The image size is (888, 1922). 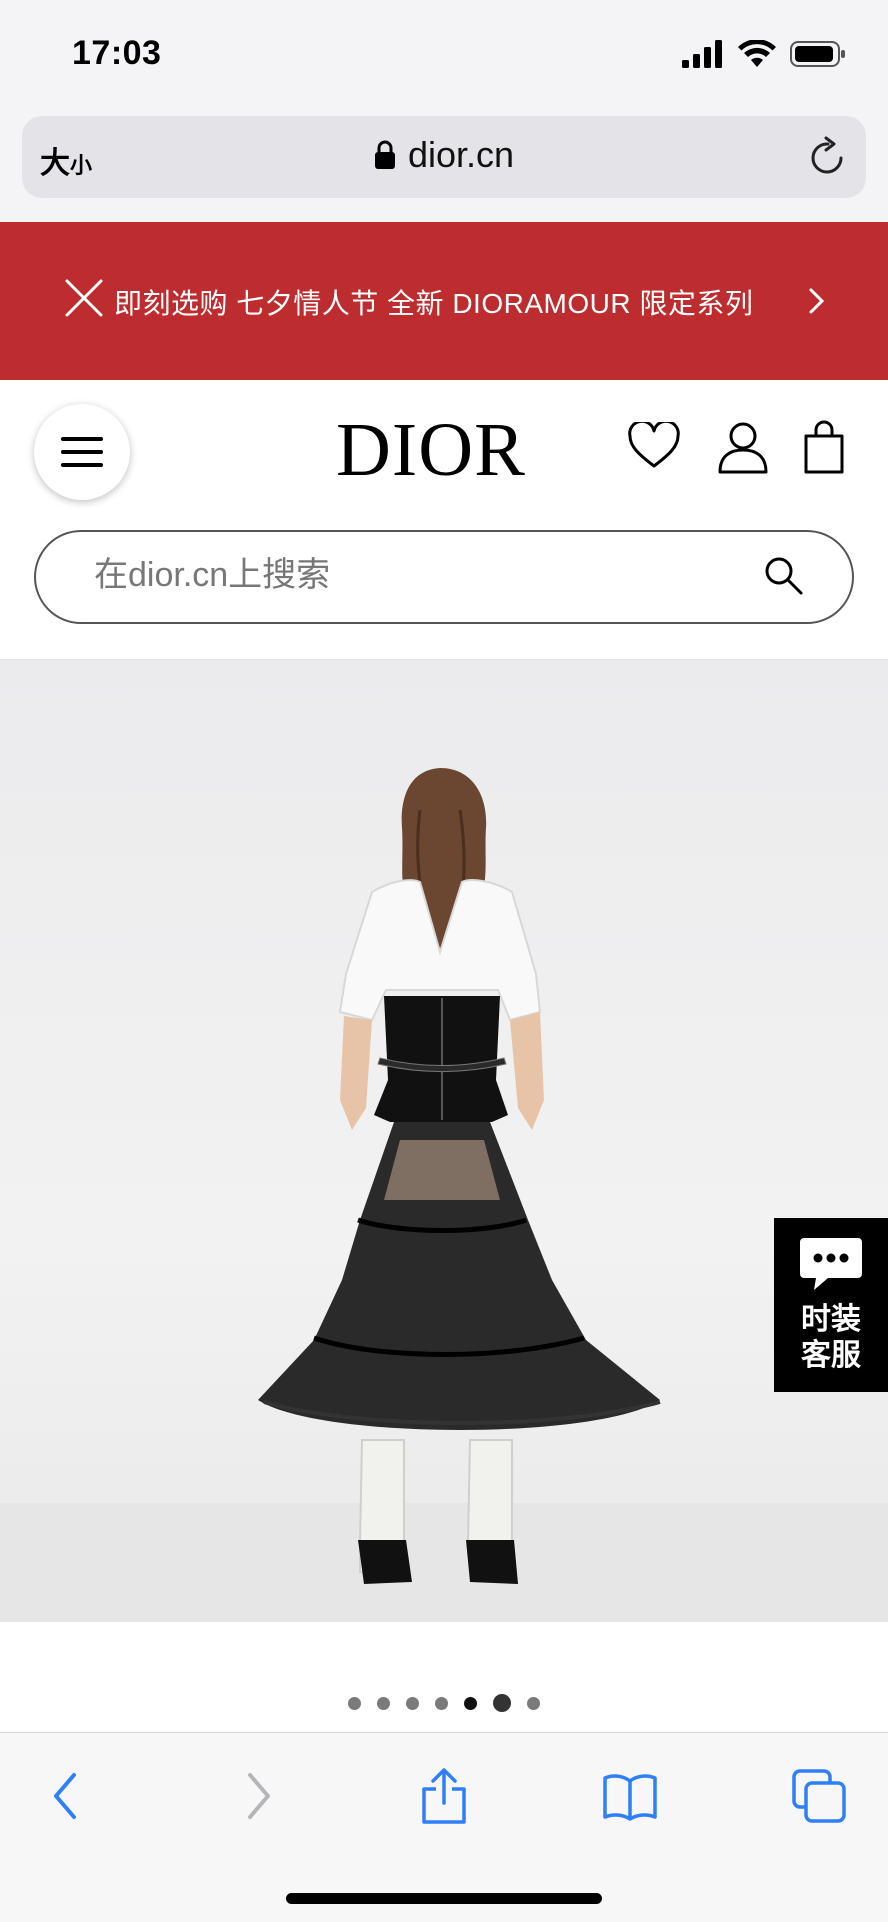 What do you see at coordinates (461, 154) in the screenshot?
I see `url-text: dior.cn` at bounding box center [461, 154].